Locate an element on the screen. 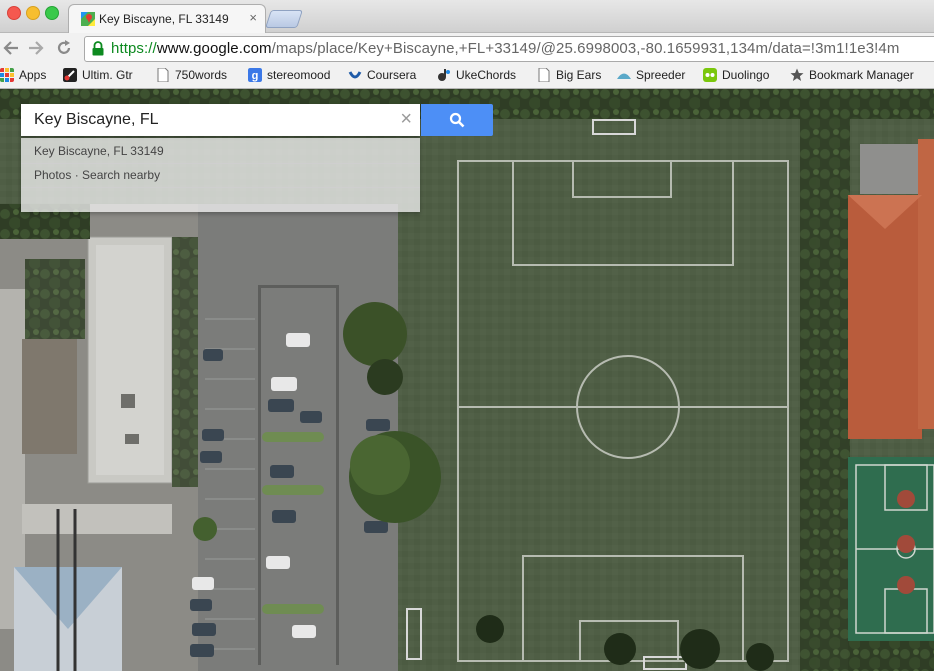  bookmark-apps: Apps is located at coordinates (23, 75).